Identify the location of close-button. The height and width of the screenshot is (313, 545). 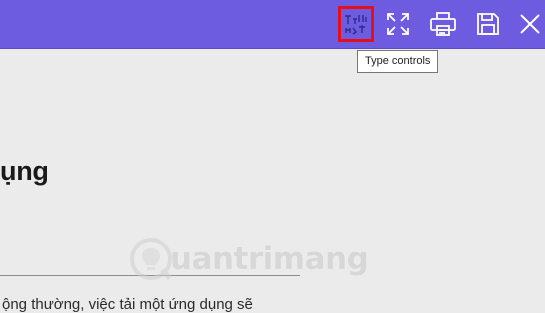
(528, 24).